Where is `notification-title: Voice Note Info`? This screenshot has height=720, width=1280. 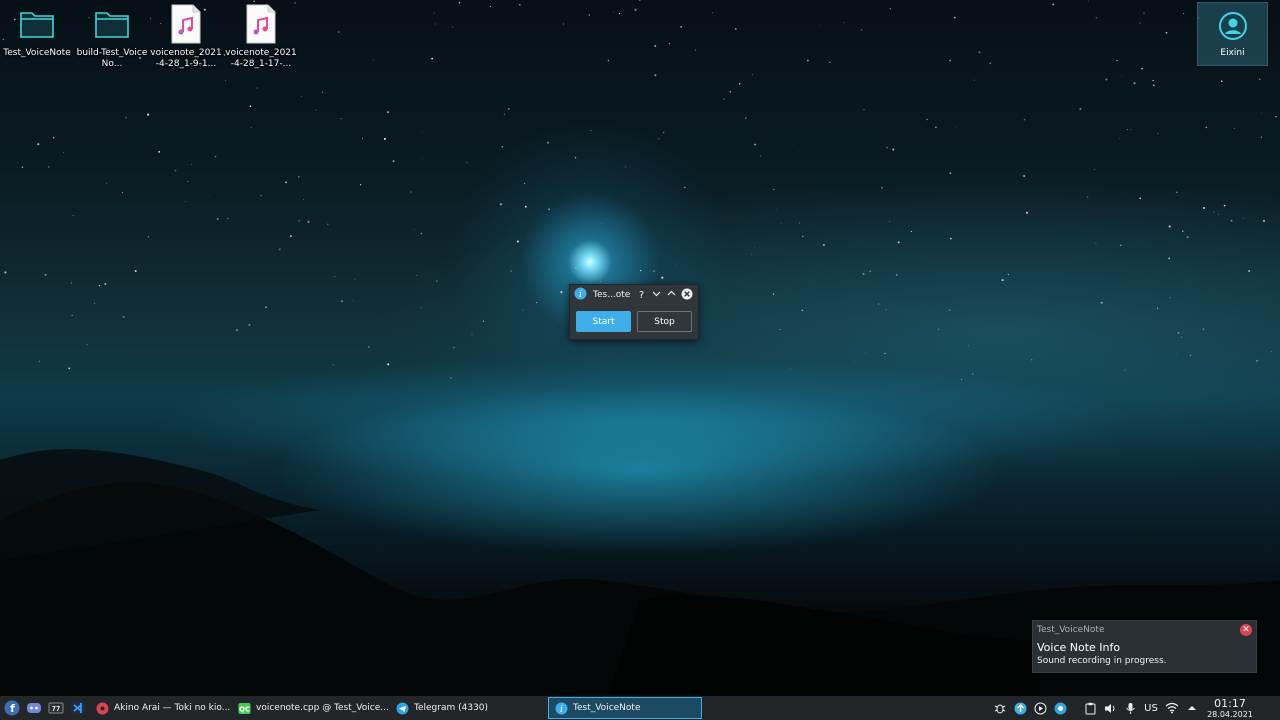
notification-title: Voice Note Info is located at coordinates (1079, 647).